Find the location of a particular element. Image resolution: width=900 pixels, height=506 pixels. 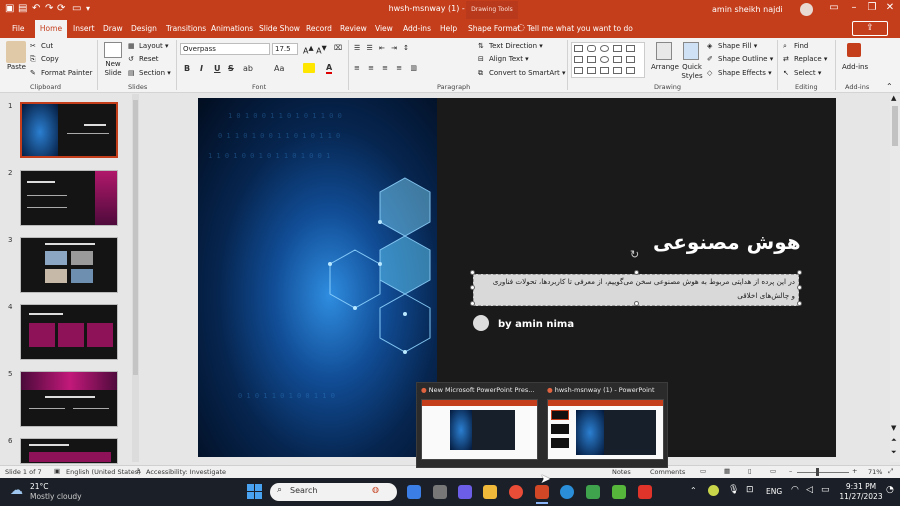

tab-home: Home is located at coordinates (51, 29).